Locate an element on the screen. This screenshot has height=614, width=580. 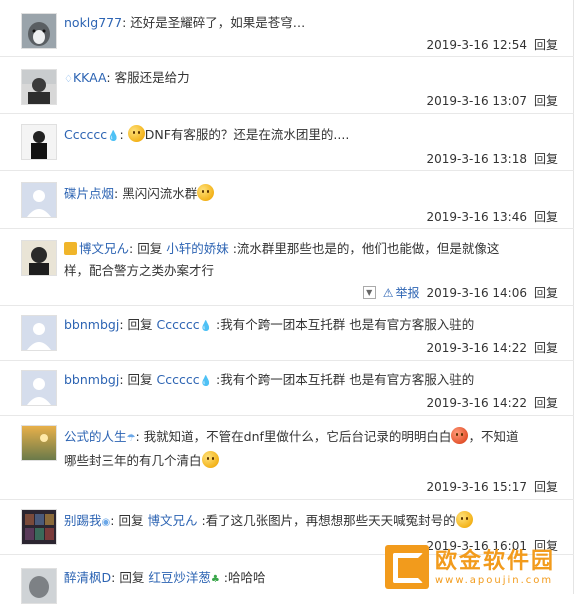
comment-text: 黑闪闪流水群 is located at coordinates (160, 193).